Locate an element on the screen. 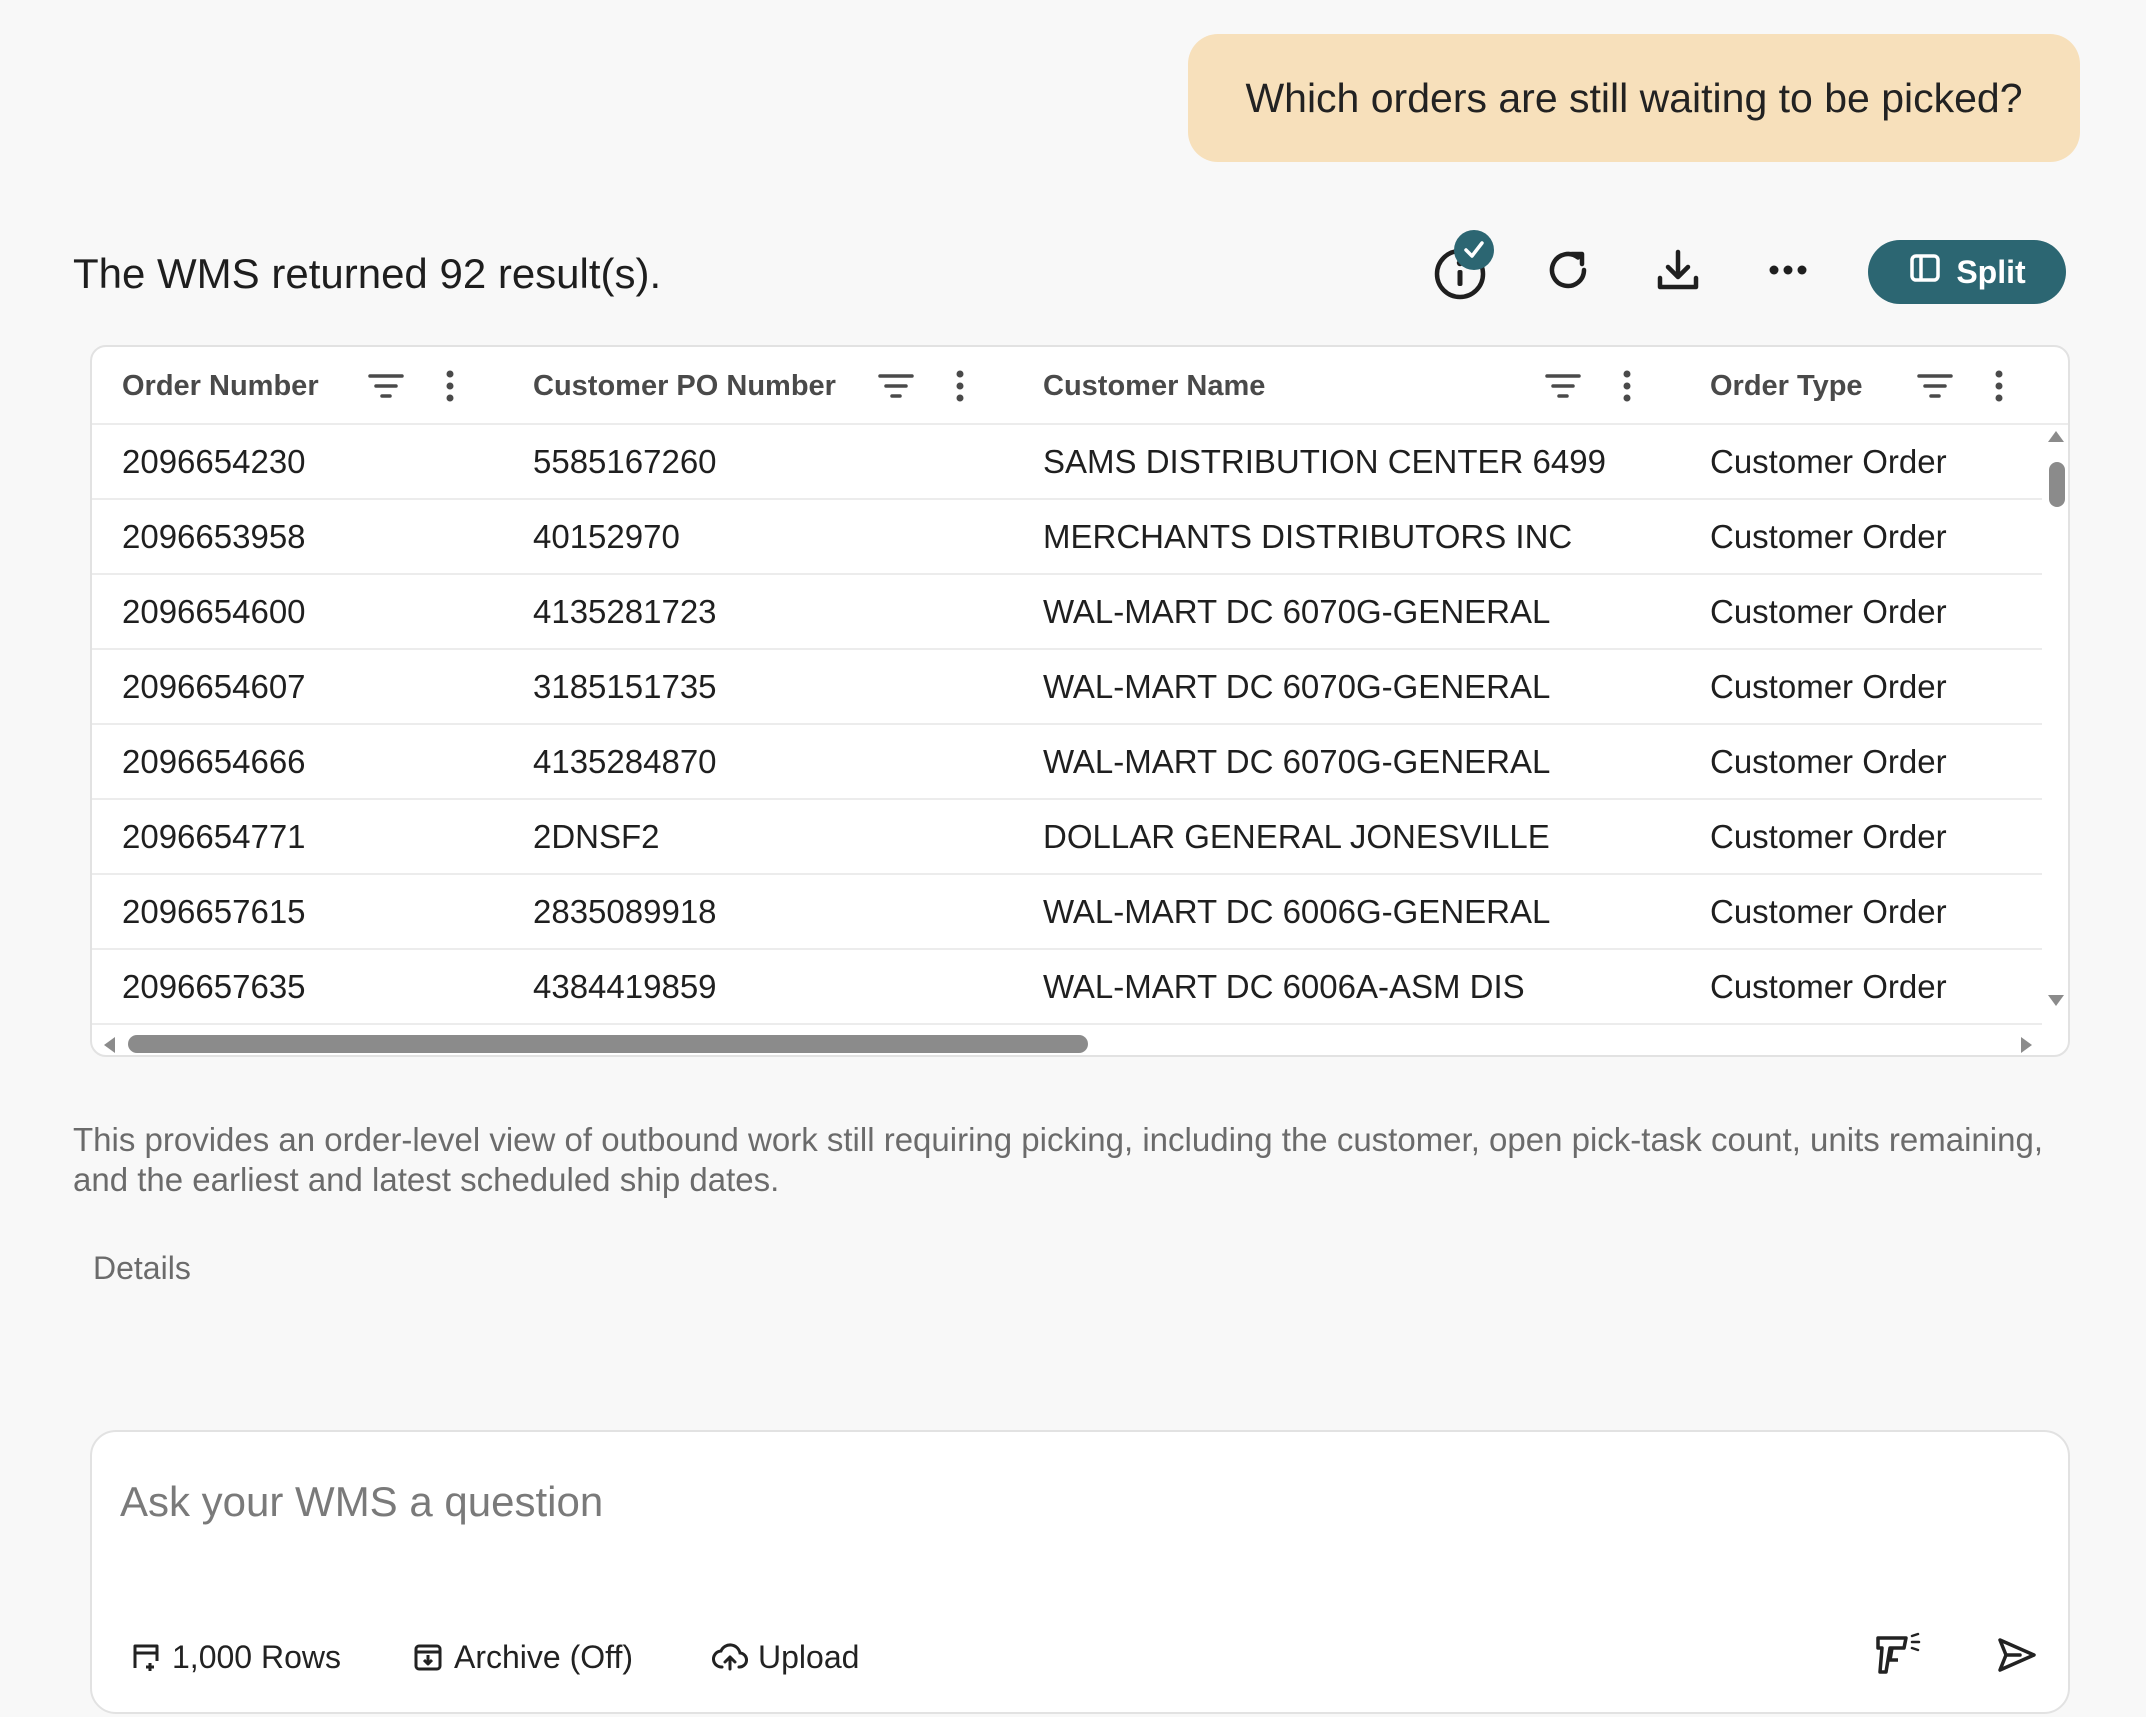 Image resolution: width=2146 pixels, height=1717 pixels. refresh-button is located at coordinates (1568, 270).